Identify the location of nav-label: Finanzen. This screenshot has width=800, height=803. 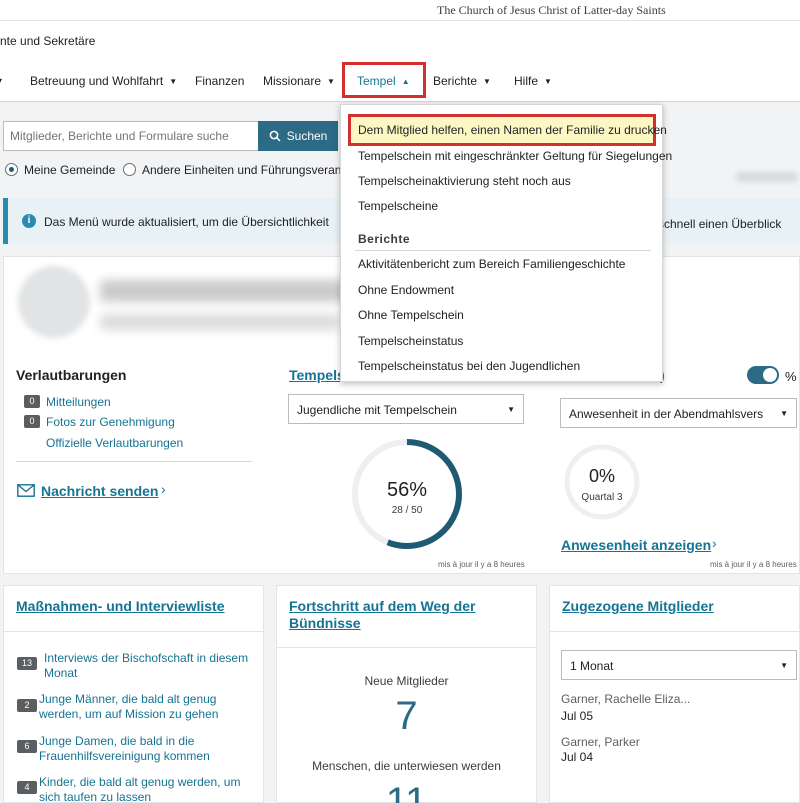
(220, 81).